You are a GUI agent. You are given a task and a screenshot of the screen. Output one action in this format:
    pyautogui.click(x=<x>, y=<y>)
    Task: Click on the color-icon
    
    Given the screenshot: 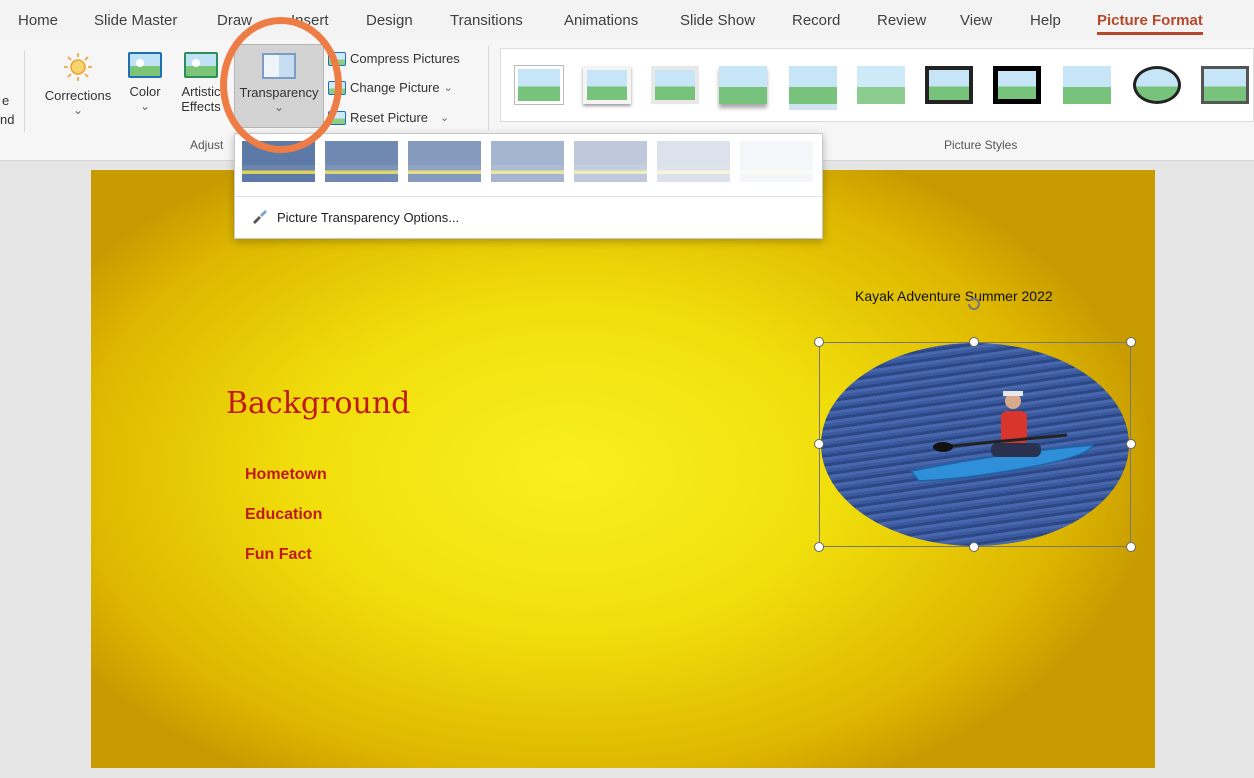 What is the action you would take?
    pyautogui.click(x=145, y=65)
    